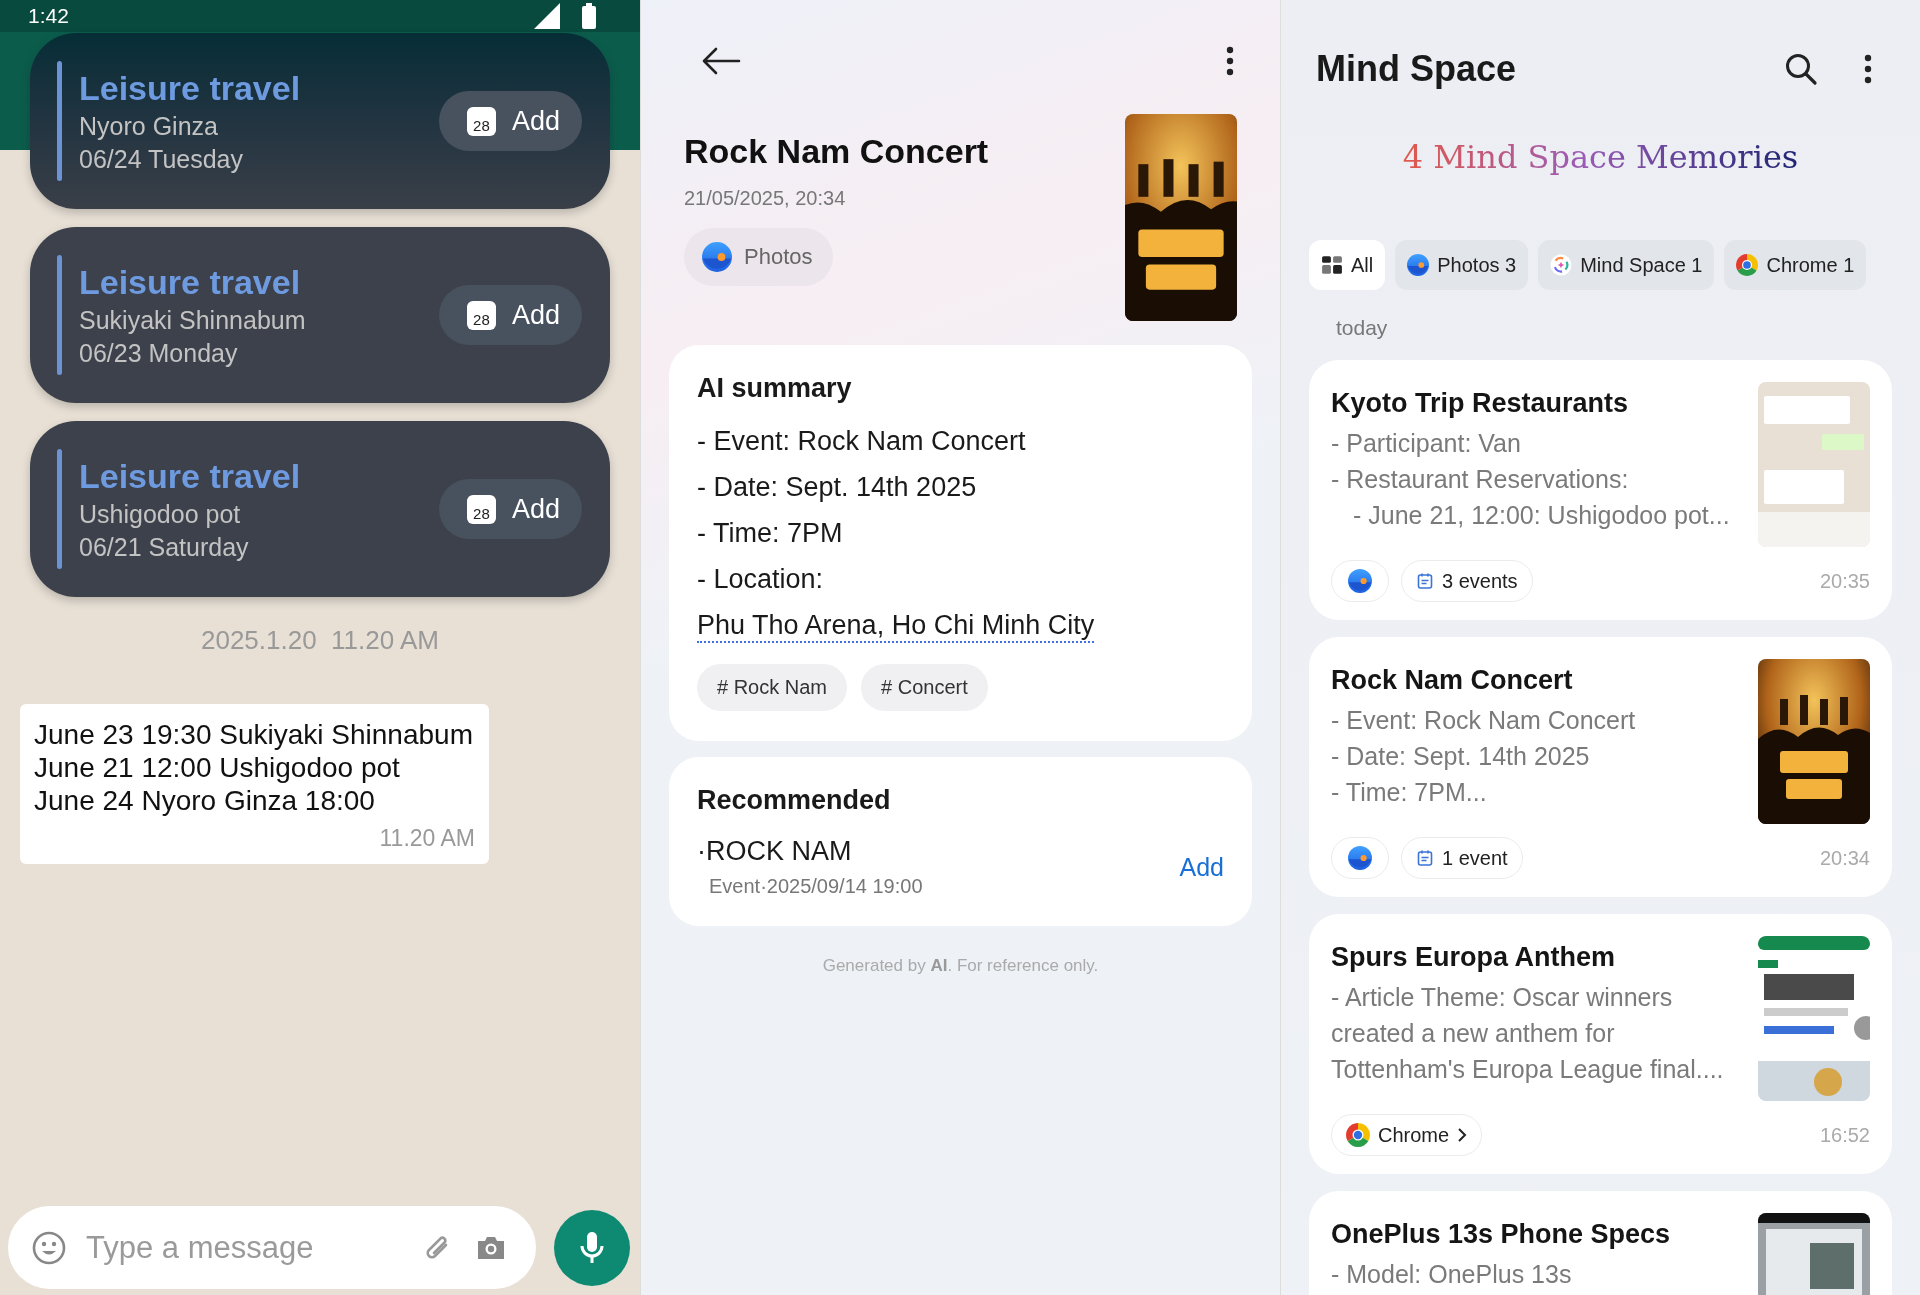  I want to click on filter-label: Mind Space 1, so click(1641, 265).